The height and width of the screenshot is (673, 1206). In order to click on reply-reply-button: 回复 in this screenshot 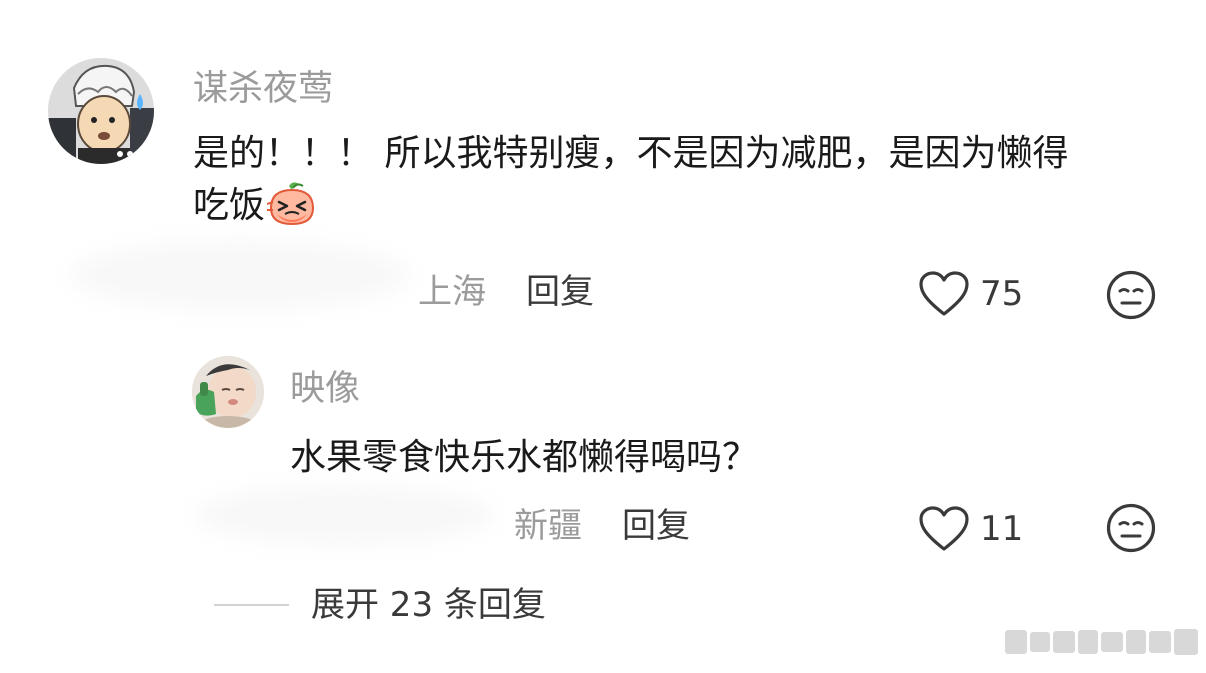, I will do `click(656, 526)`.